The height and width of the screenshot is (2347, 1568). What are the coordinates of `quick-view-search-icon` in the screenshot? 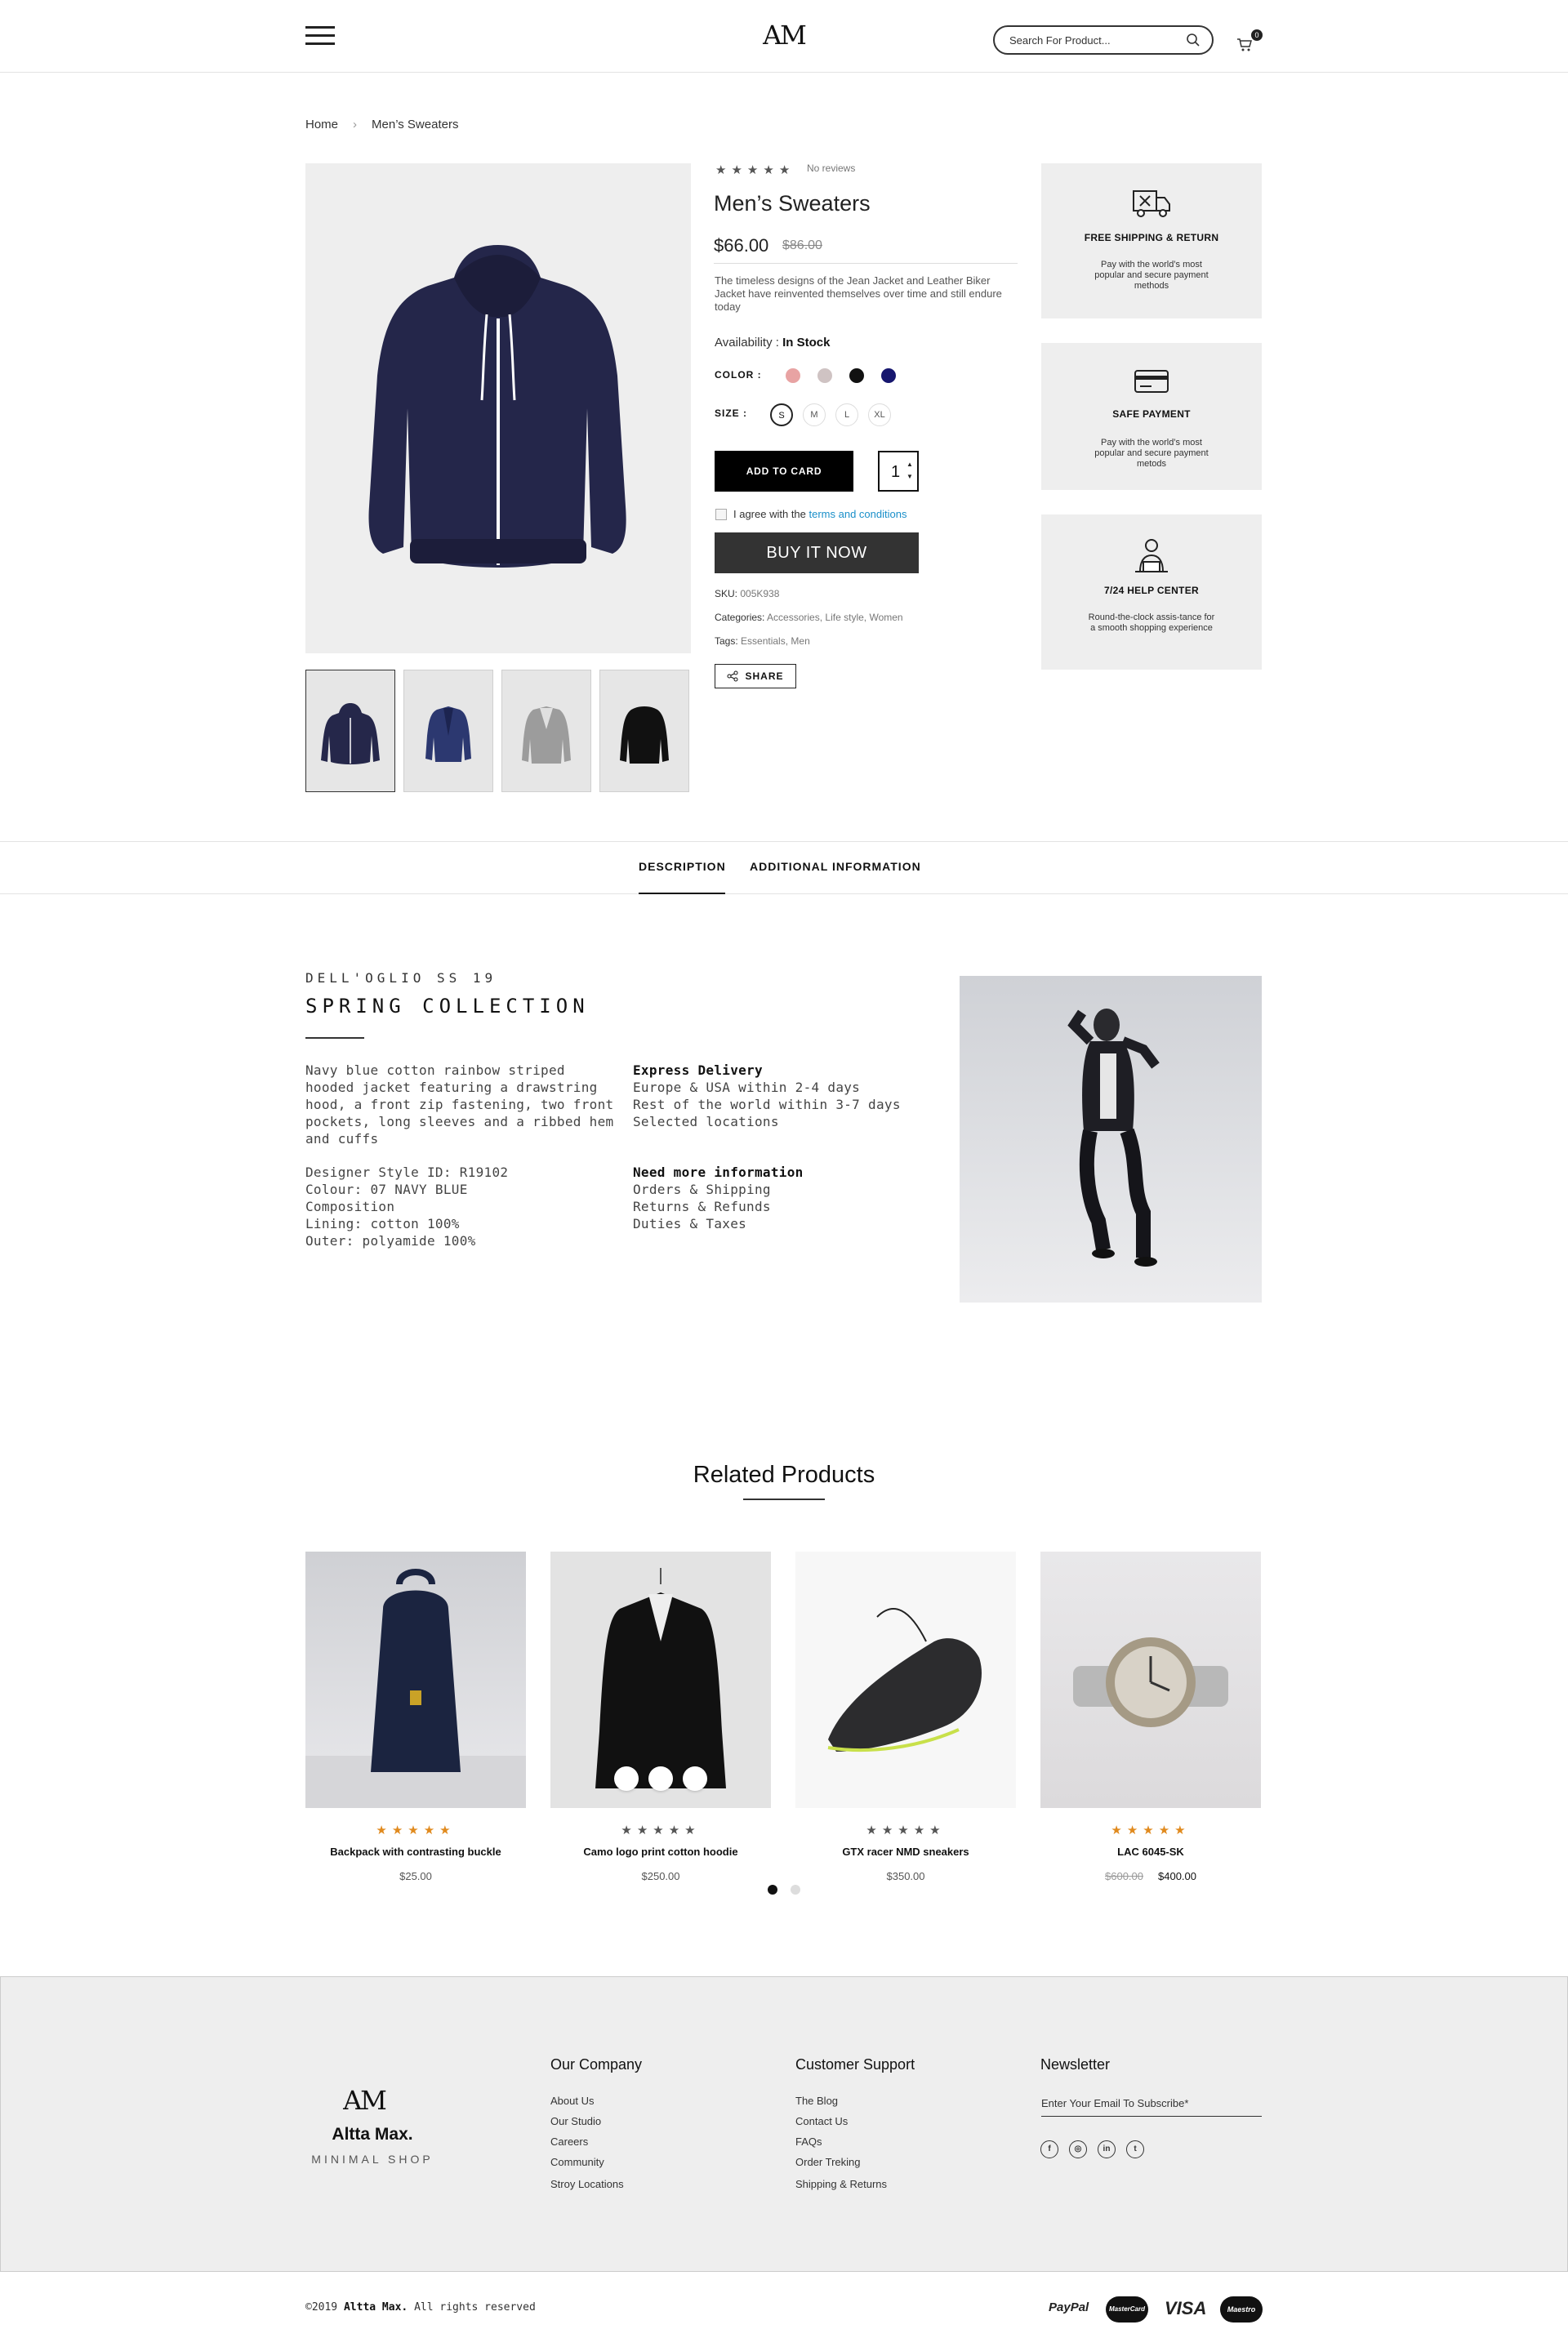 It's located at (695, 1778).